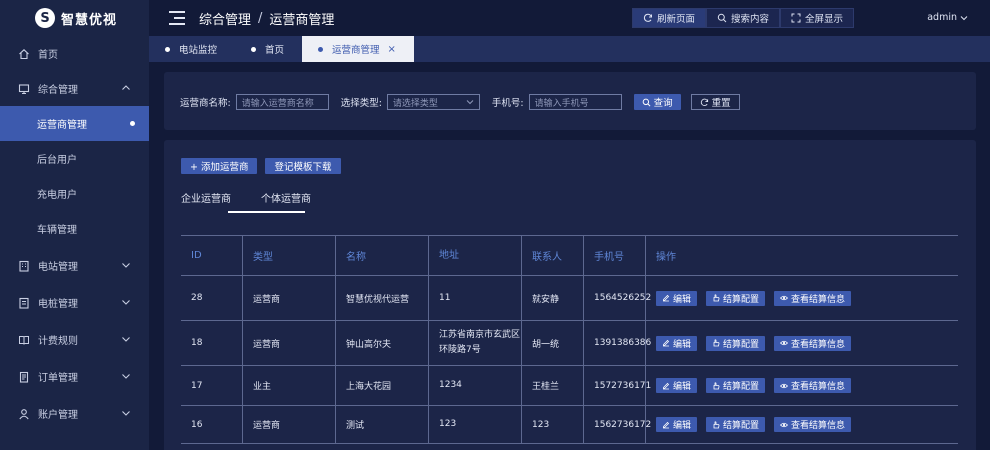  I want to click on cell-contact: 123, so click(553, 424).